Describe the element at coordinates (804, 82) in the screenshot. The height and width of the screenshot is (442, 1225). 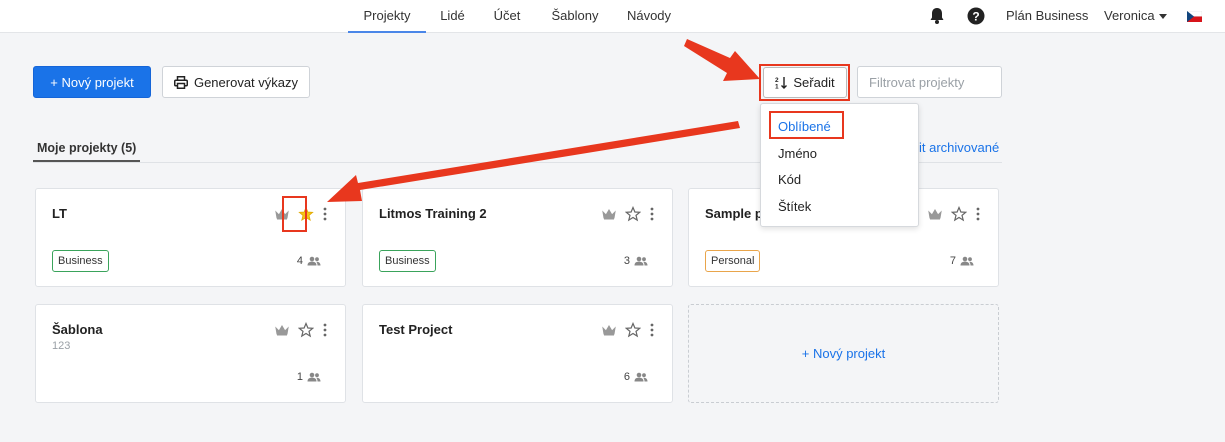
I see `sort-highlight-box` at that location.